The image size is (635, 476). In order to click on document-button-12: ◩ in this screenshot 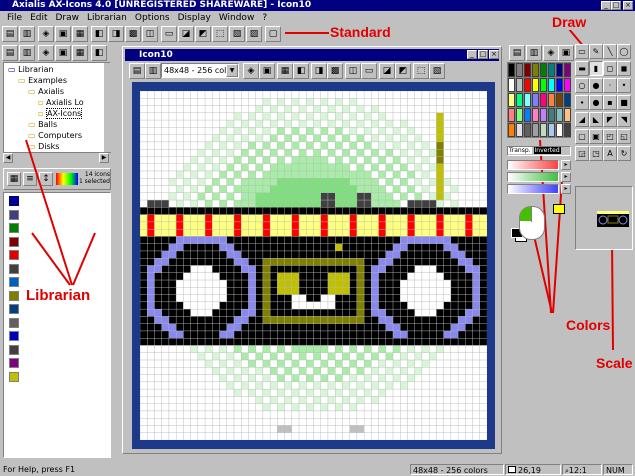, I will do `click(403, 71)`.